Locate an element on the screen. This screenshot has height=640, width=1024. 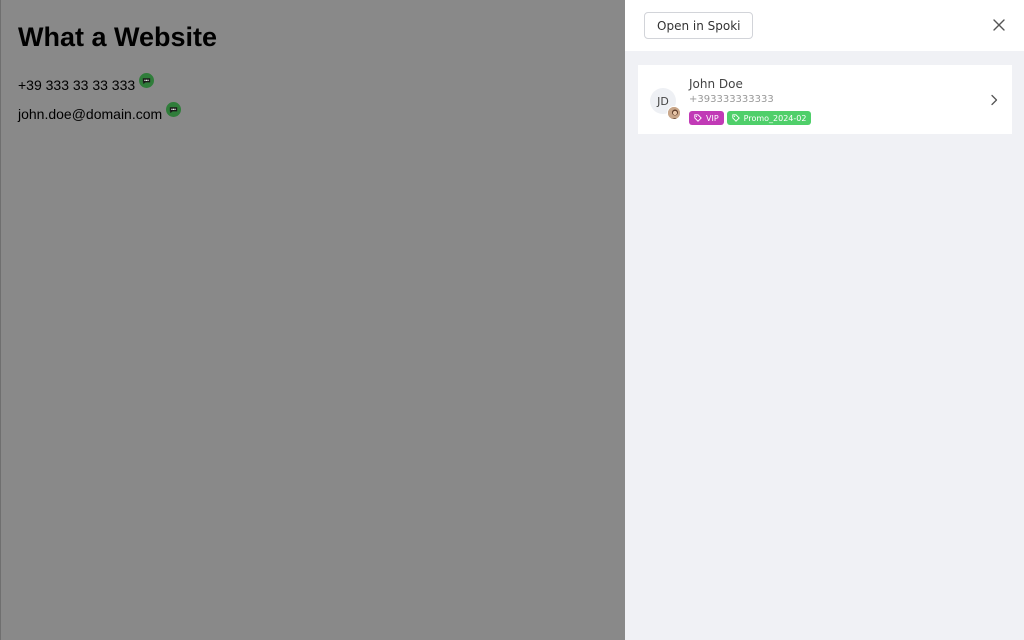
panel-header: Open in Spoki is located at coordinates (824, 25).